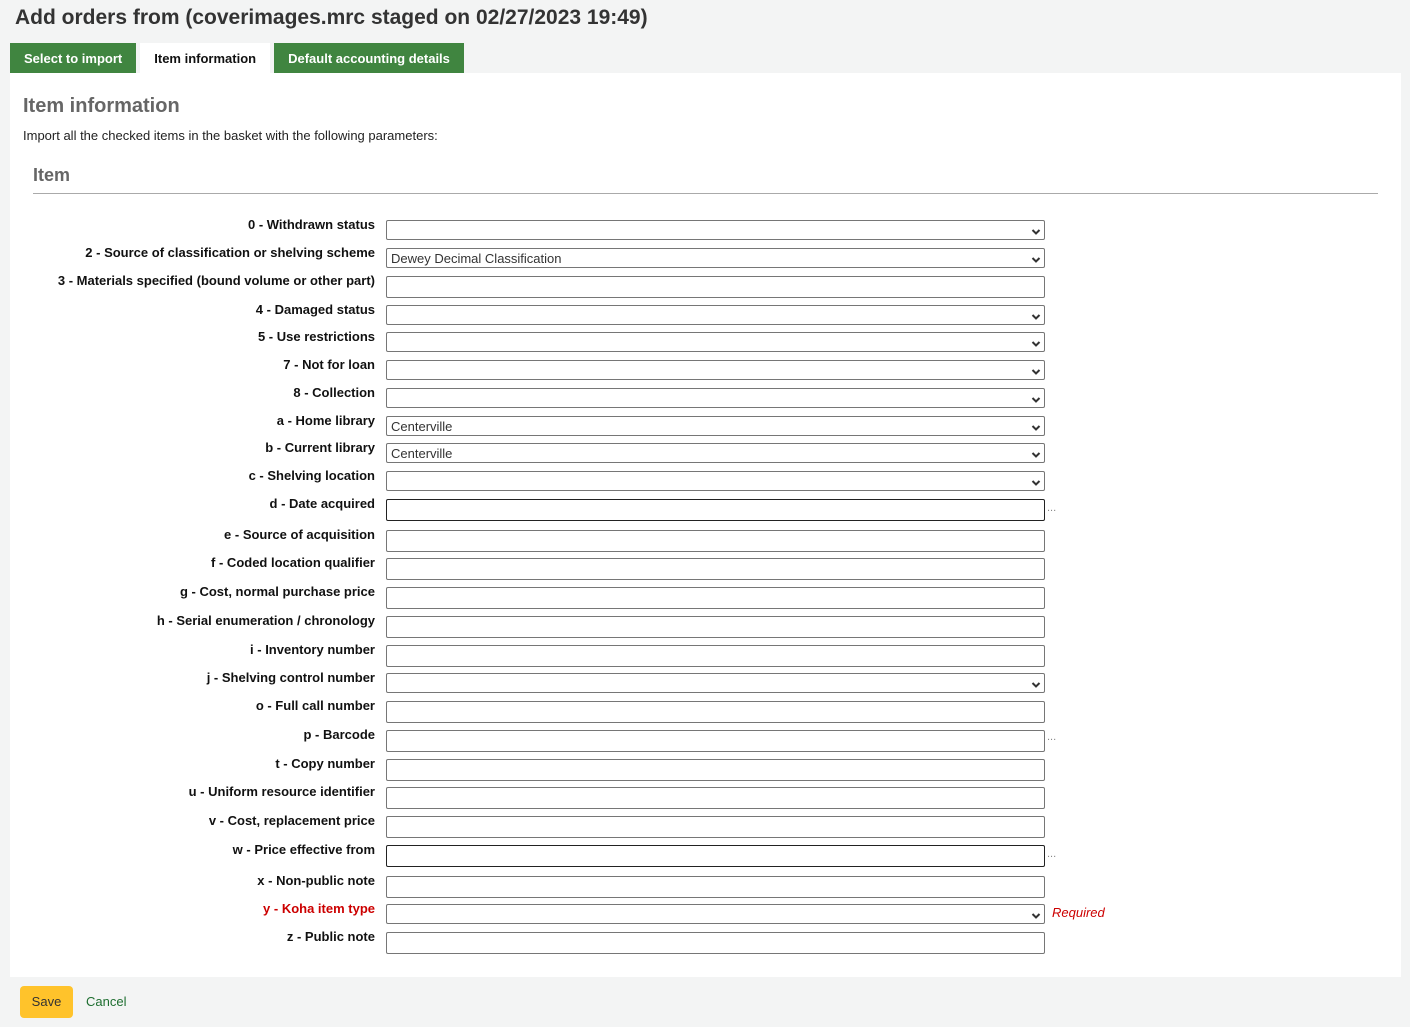 The height and width of the screenshot is (1027, 1410). I want to click on field-label: c - Shelving location, so click(311, 475).